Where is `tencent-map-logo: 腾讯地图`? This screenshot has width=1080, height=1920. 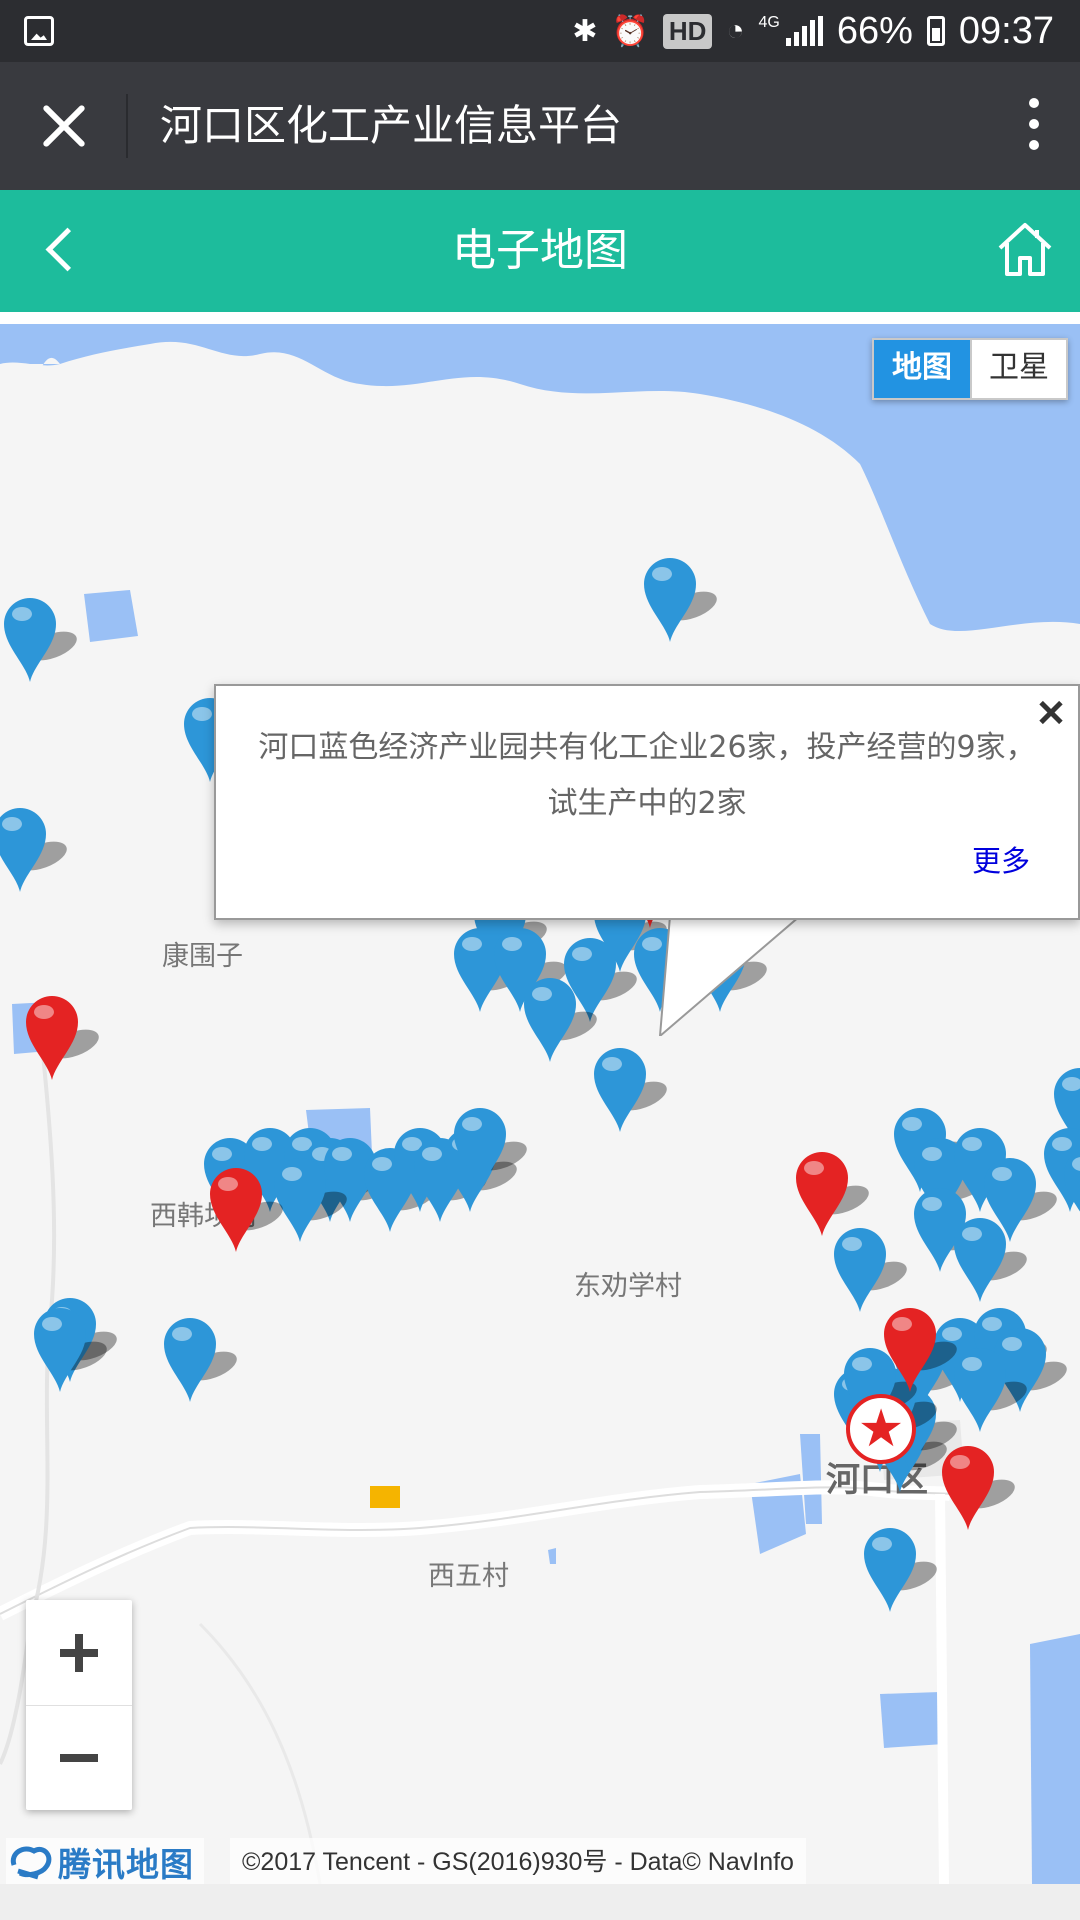
tencent-map-logo: 腾讯地图 is located at coordinates (105, 1861).